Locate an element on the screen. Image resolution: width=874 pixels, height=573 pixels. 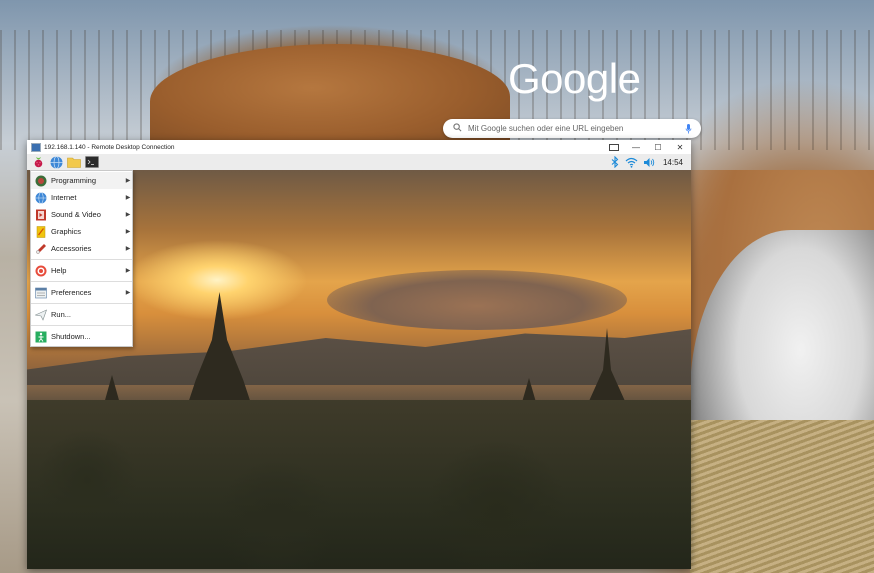
preferences-icon is located at coordinates (40, 292).